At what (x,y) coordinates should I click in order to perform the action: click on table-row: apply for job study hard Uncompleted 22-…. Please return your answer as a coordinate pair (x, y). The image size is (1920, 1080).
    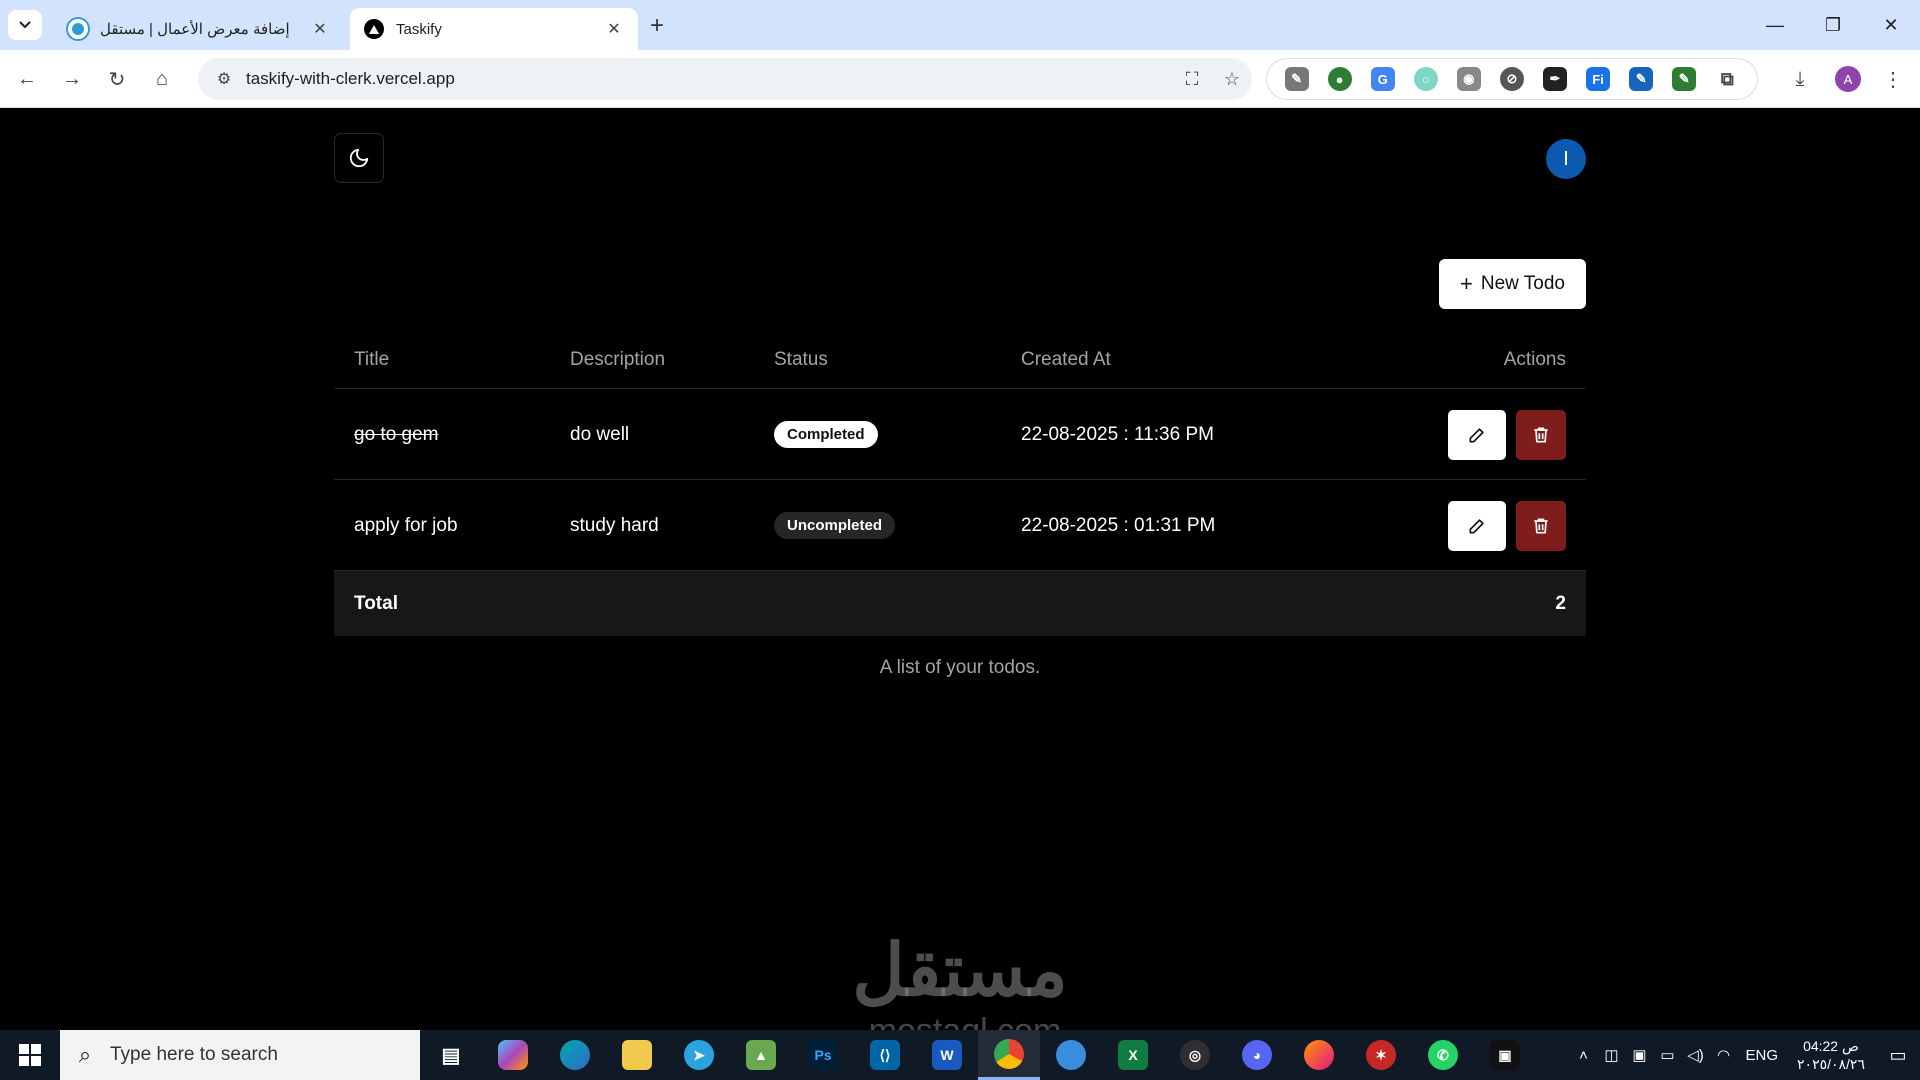
    Looking at the image, I should click on (960, 525).